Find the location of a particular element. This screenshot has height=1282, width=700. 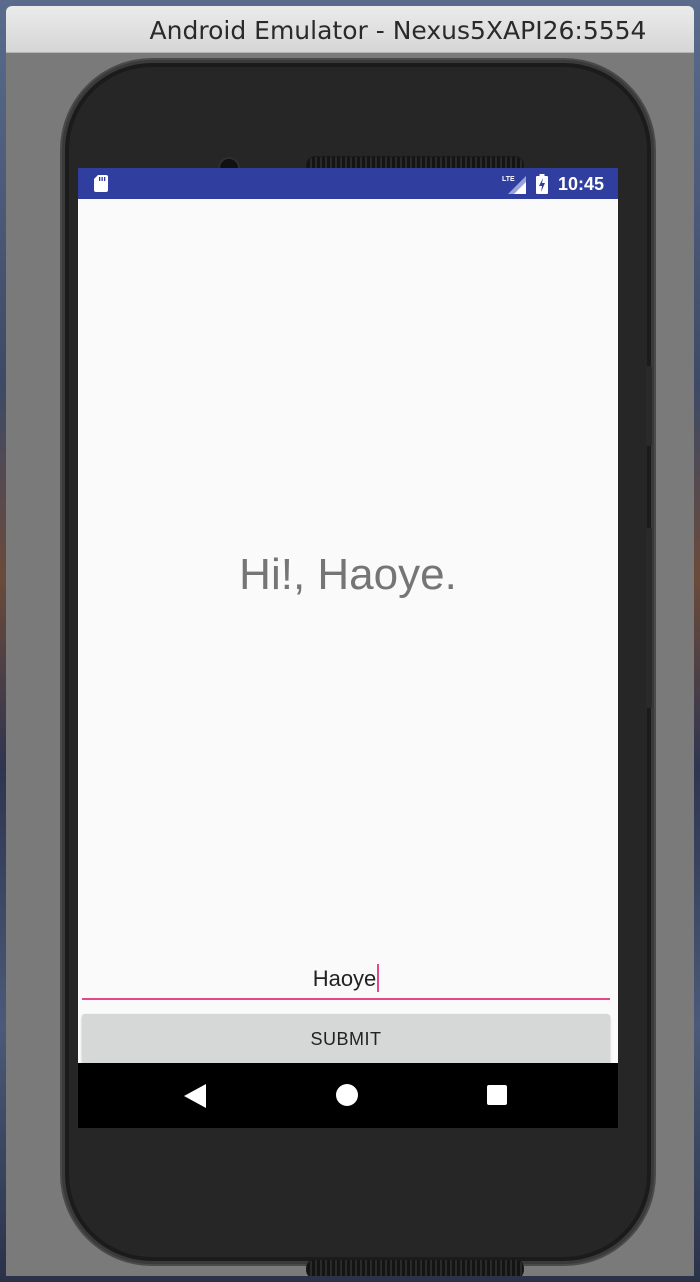

power-button is located at coordinates (649, 406).